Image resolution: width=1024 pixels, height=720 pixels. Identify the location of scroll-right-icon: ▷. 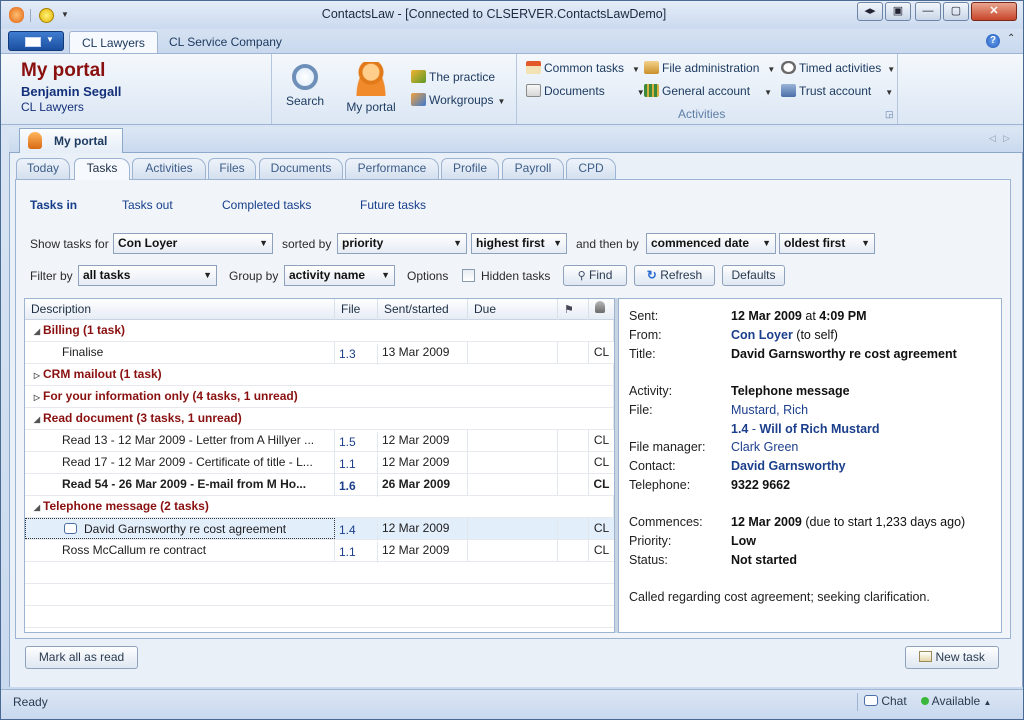
(1006, 138).